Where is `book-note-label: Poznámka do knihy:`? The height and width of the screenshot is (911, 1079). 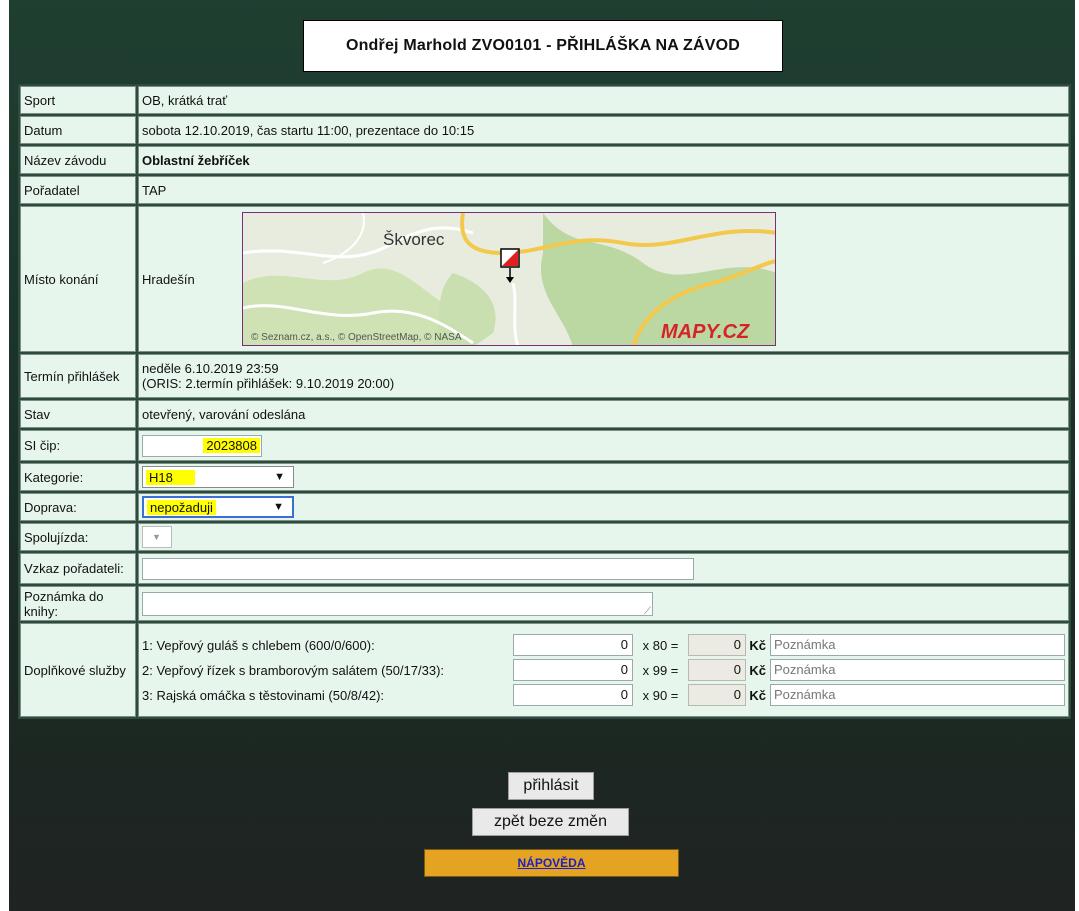
book-note-label: Poznámka do knihy: is located at coordinates (78, 603).